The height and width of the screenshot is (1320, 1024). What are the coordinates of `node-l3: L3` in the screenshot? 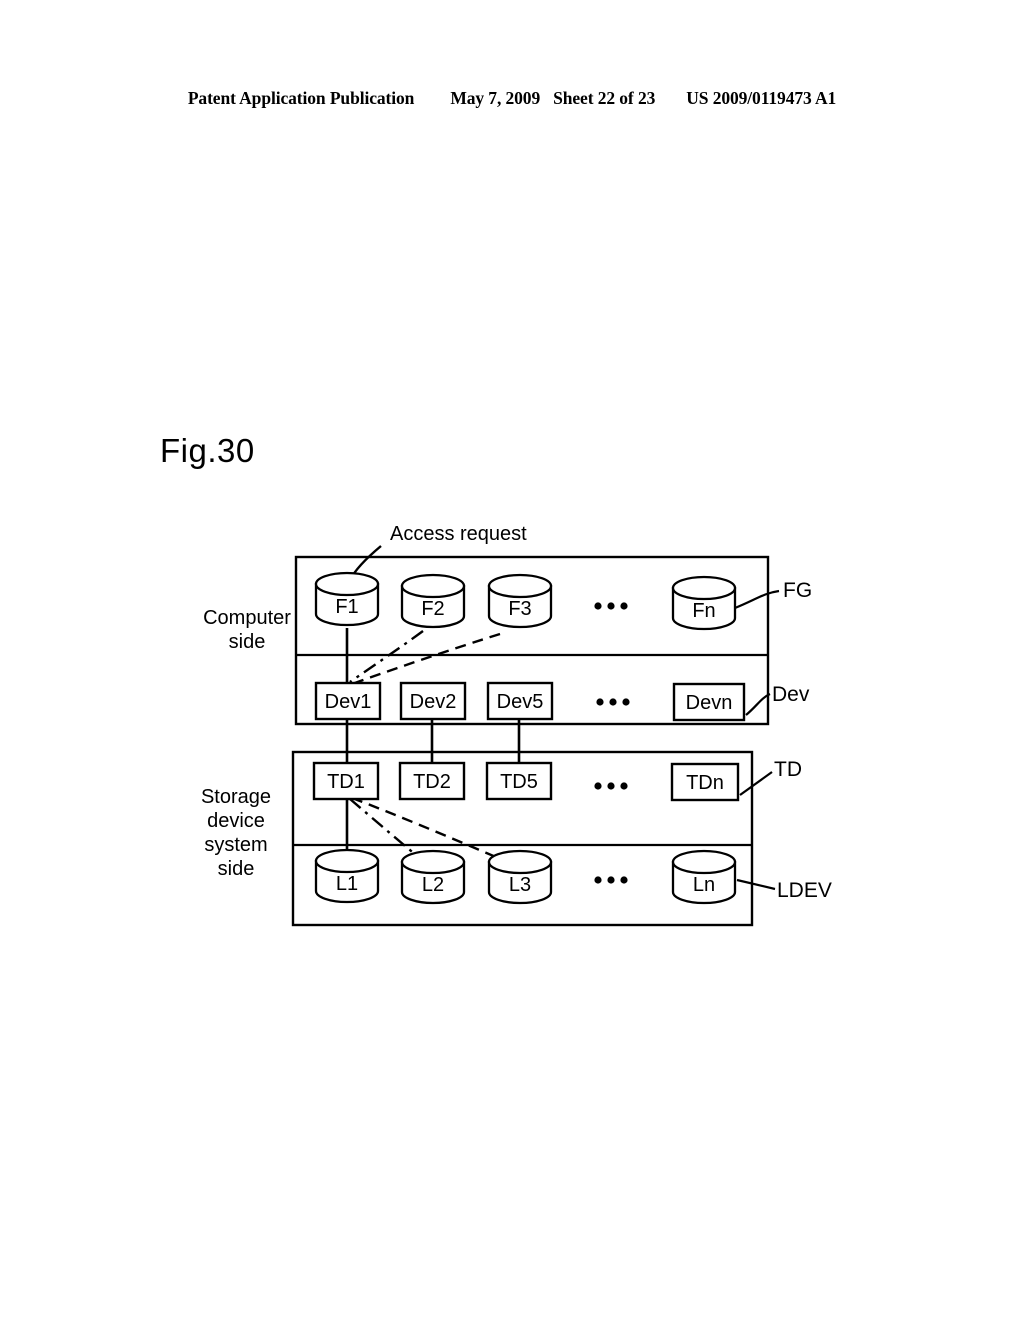 It's located at (520, 877).